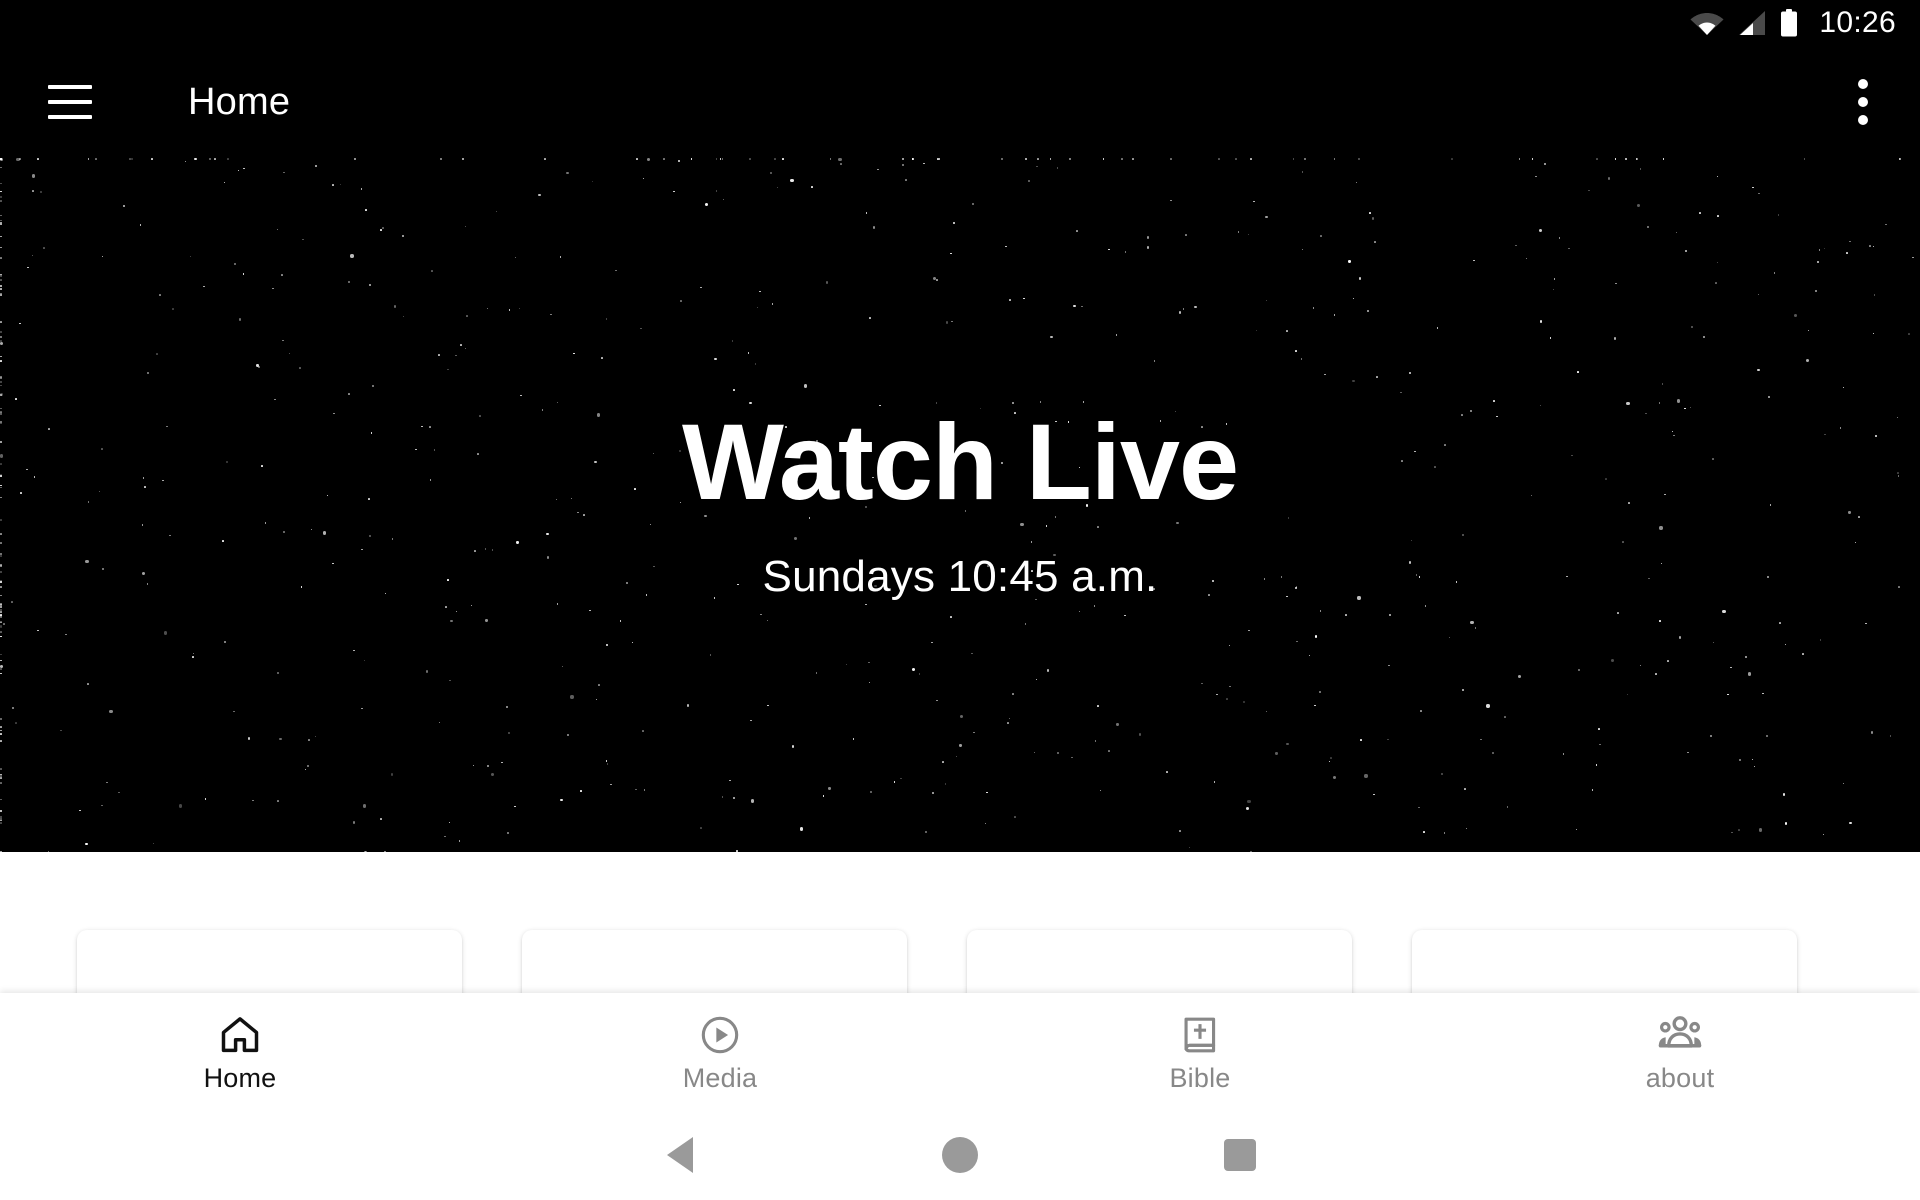 This screenshot has width=1920, height=1200. I want to click on more-vert-icon, so click(1863, 102).